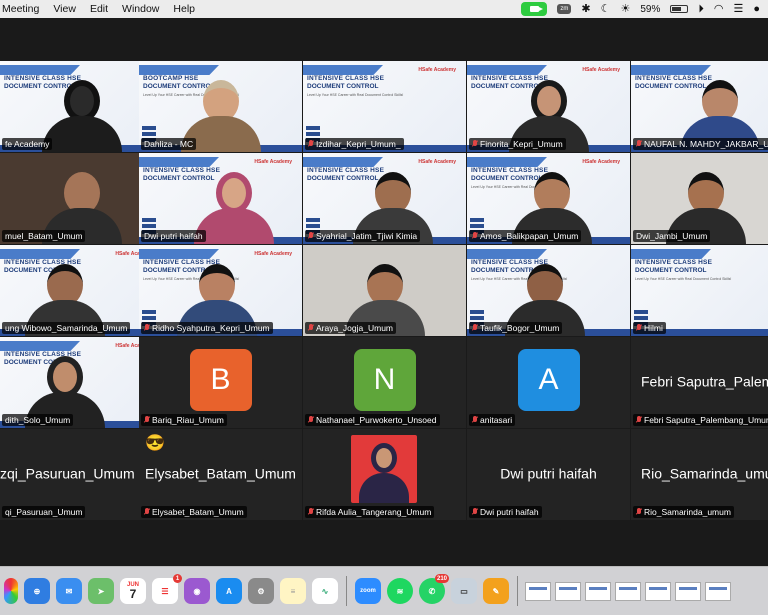 The height and width of the screenshot is (615, 768). Describe the element at coordinates (516, 328) in the screenshot. I see `participant-name: Taufik_Bogor_Umum` at that location.